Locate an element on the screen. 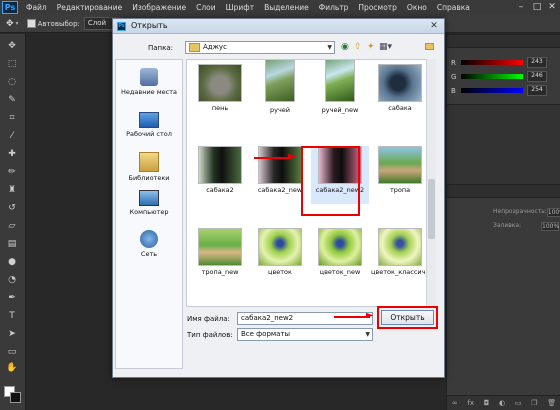 The width and height of the screenshot is (560, 410). filename-input: сабака2_new2 is located at coordinates (305, 318).